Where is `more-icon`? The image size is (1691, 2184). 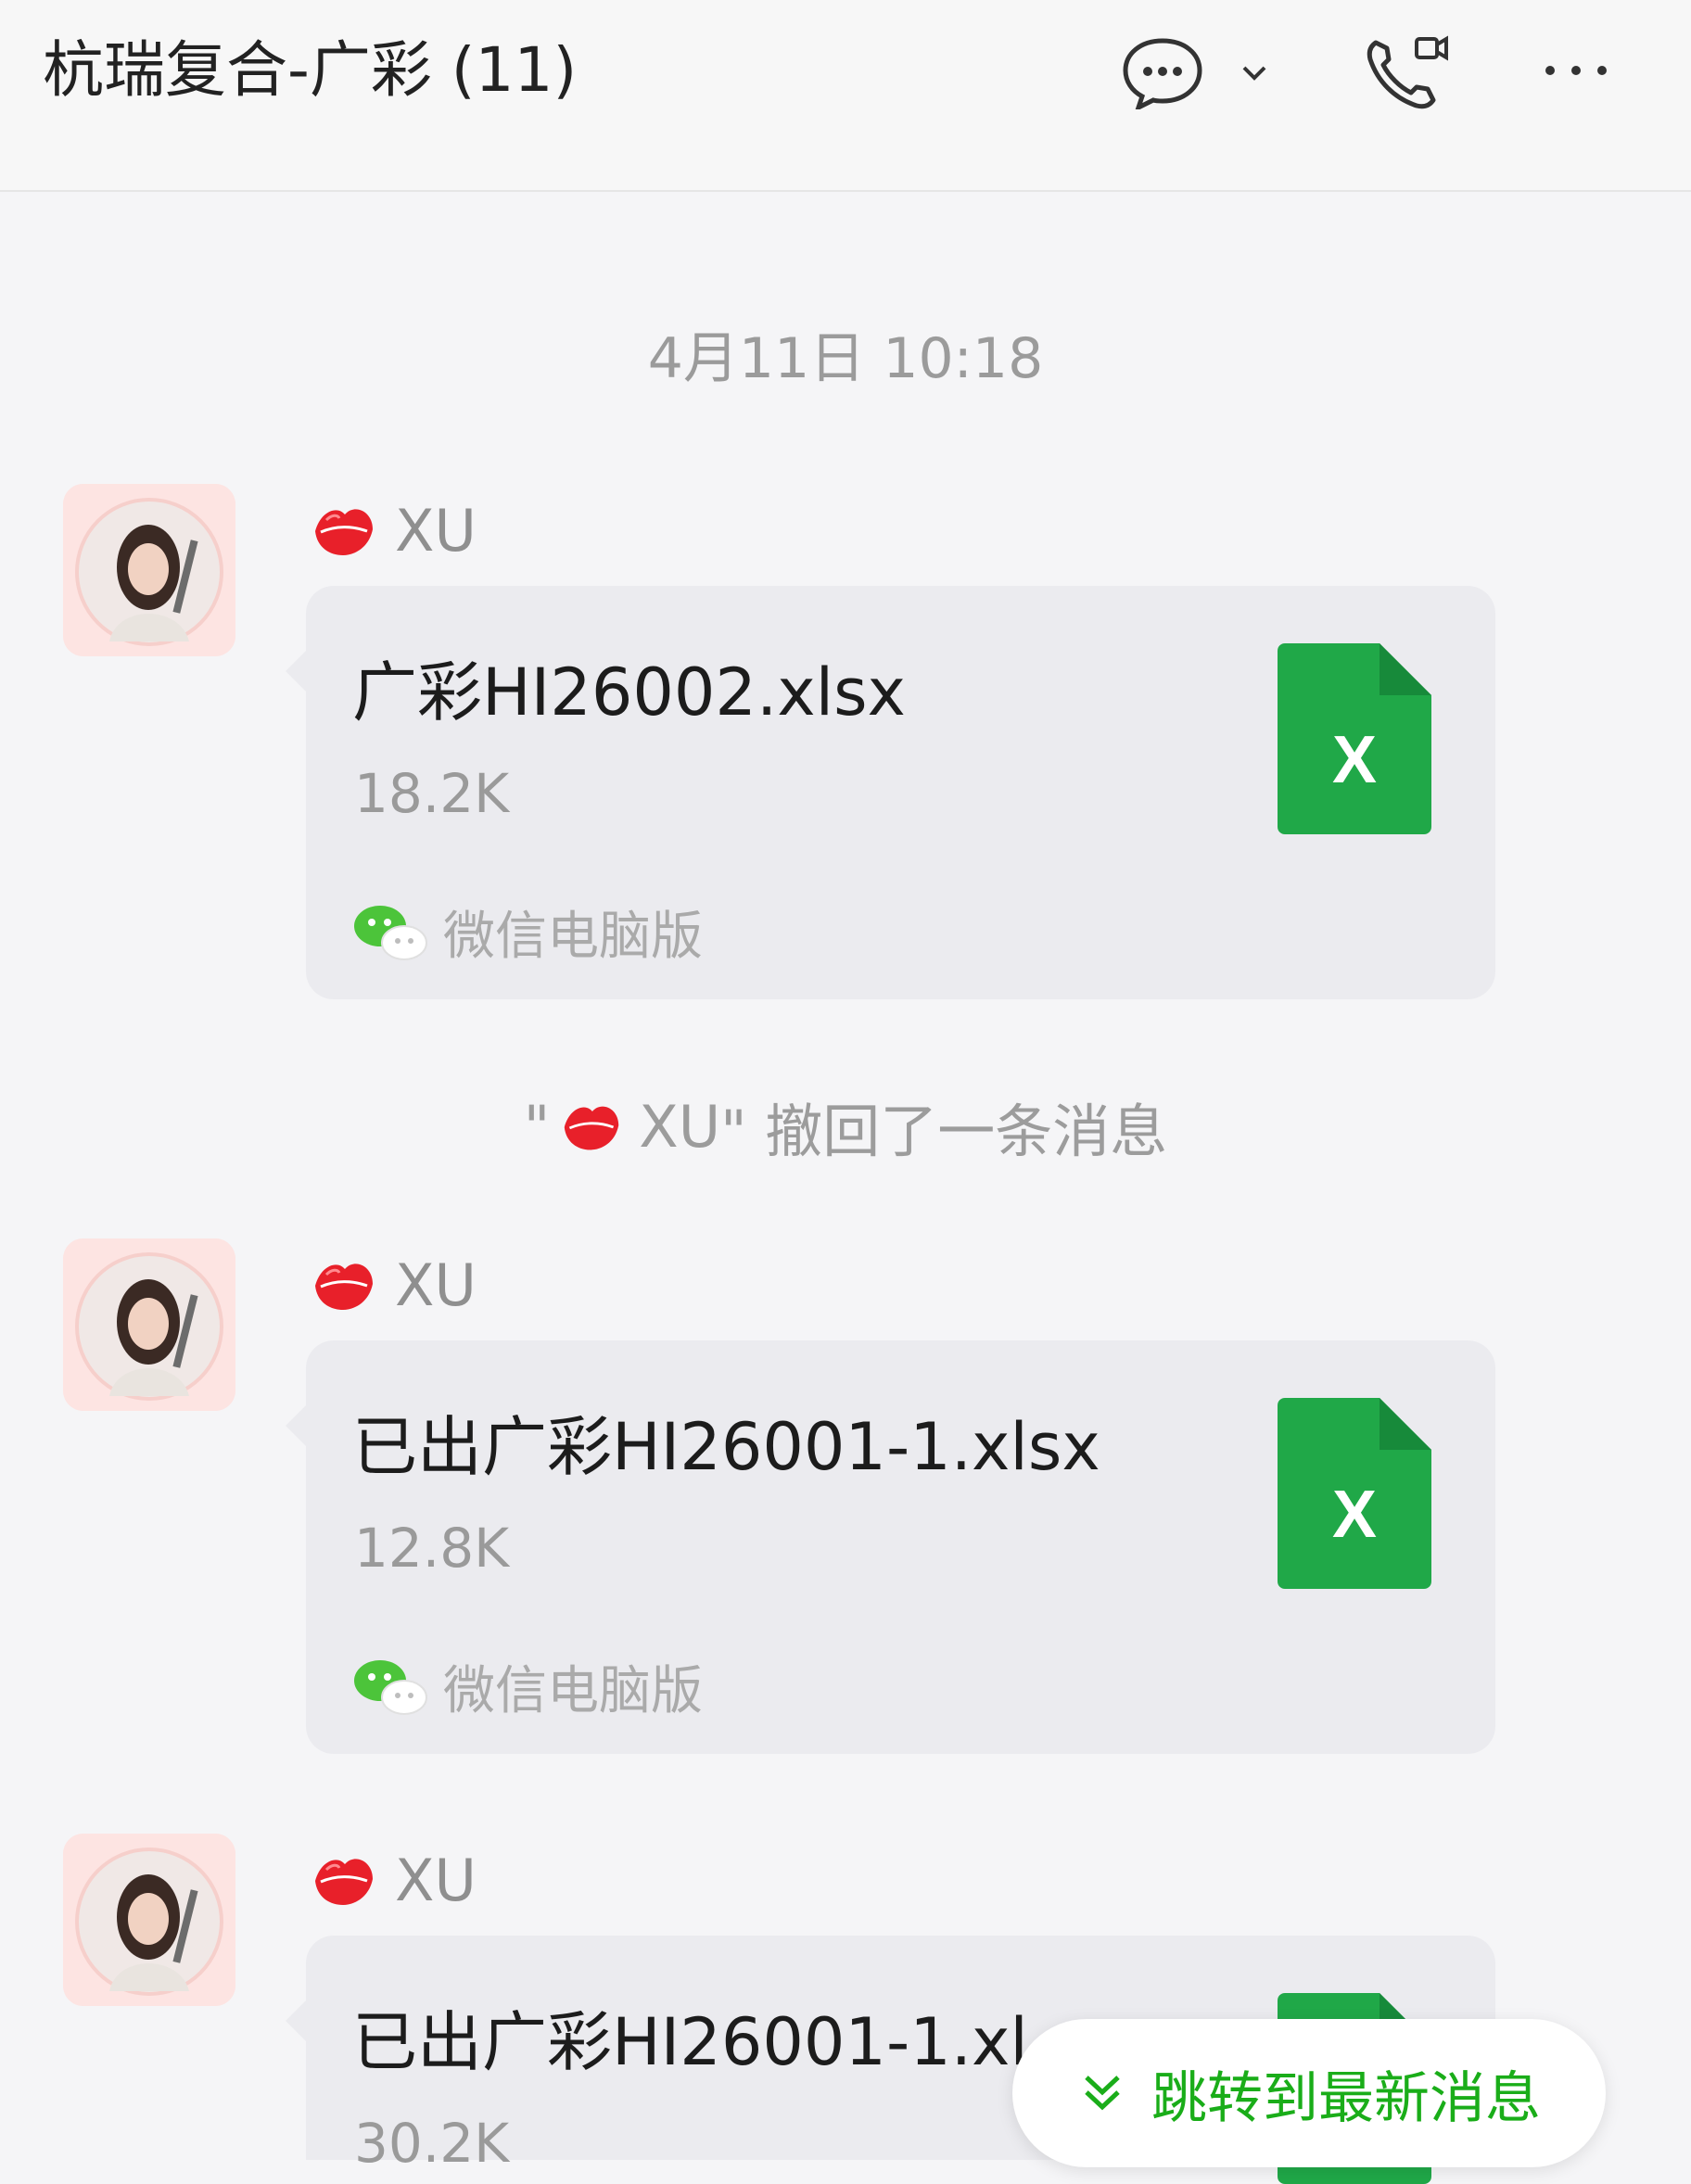
more-icon is located at coordinates (1576, 70).